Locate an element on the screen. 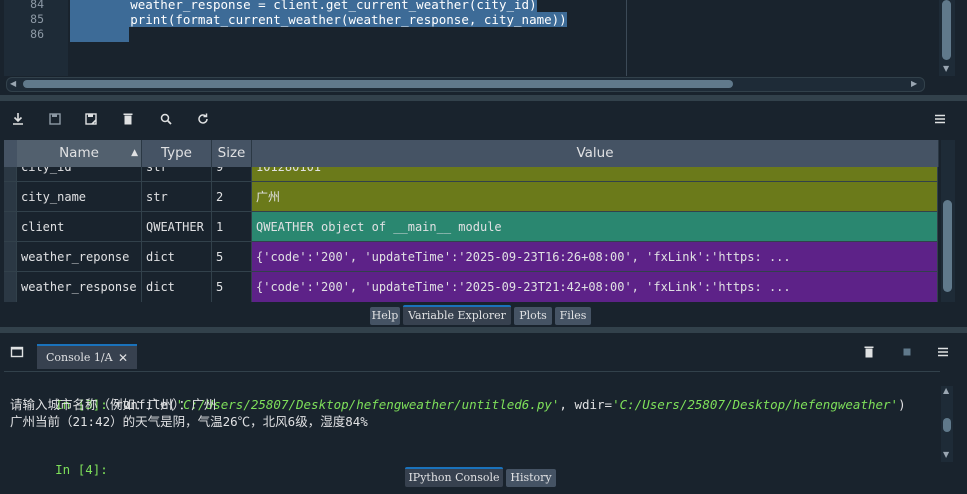  close-icon: ✕ is located at coordinates (123, 358).